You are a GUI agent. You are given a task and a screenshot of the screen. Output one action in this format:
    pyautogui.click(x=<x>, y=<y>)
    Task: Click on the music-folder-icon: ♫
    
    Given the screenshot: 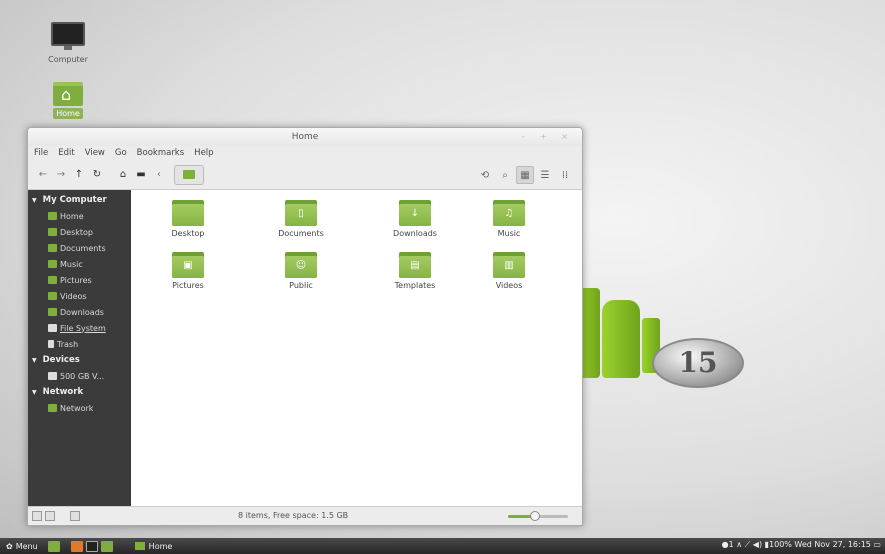 What is the action you would take?
    pyautogui.click(x=509, y=213)
    